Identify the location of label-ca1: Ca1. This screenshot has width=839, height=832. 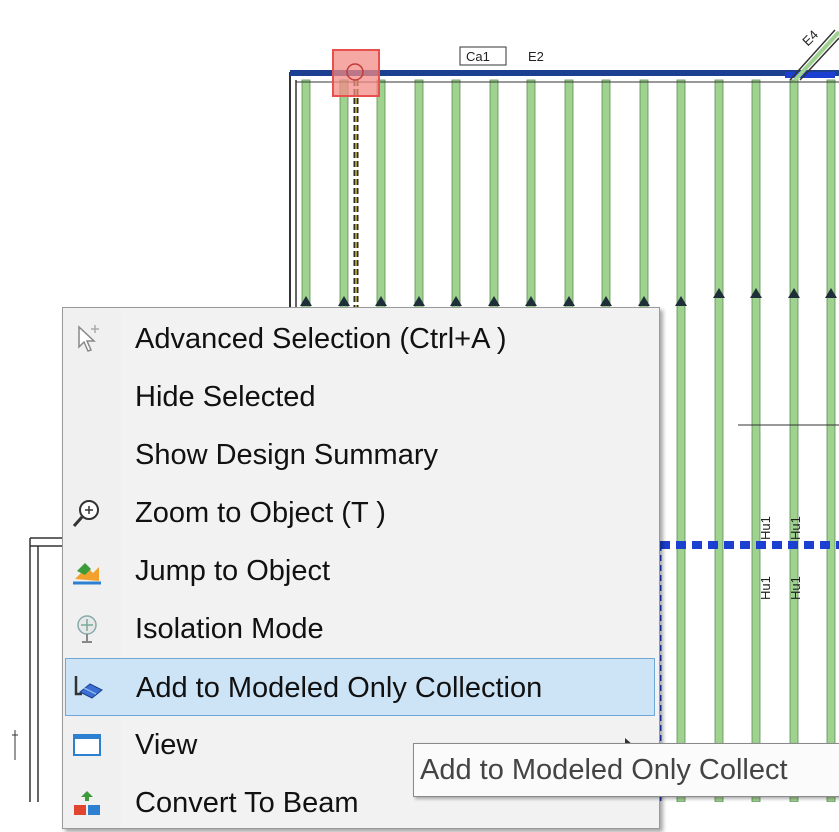
(478, 56).